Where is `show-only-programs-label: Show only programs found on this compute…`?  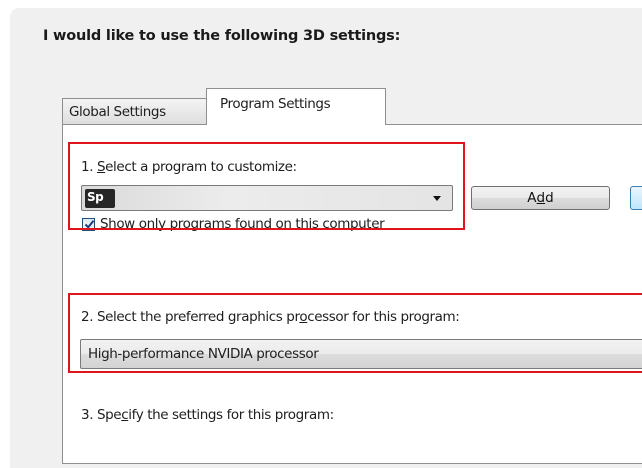
show-only-programs-label: Show only programs found on this compute… is located at coordinates (242, 224).